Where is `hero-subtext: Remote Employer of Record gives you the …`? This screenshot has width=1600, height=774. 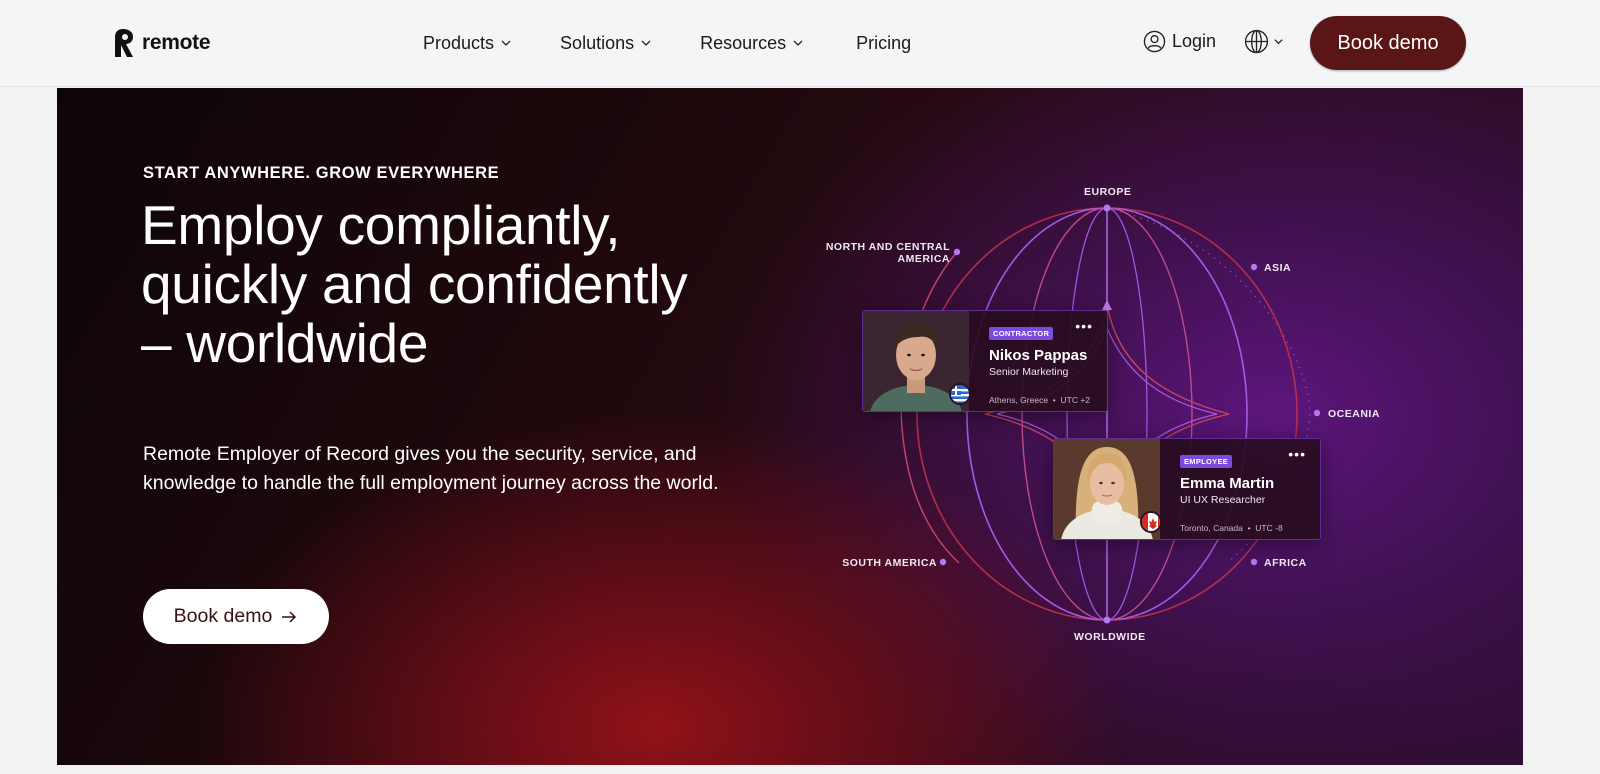 hero-subtext: Remote Employer of Record gives you the … is located at coordinates (431, 468).